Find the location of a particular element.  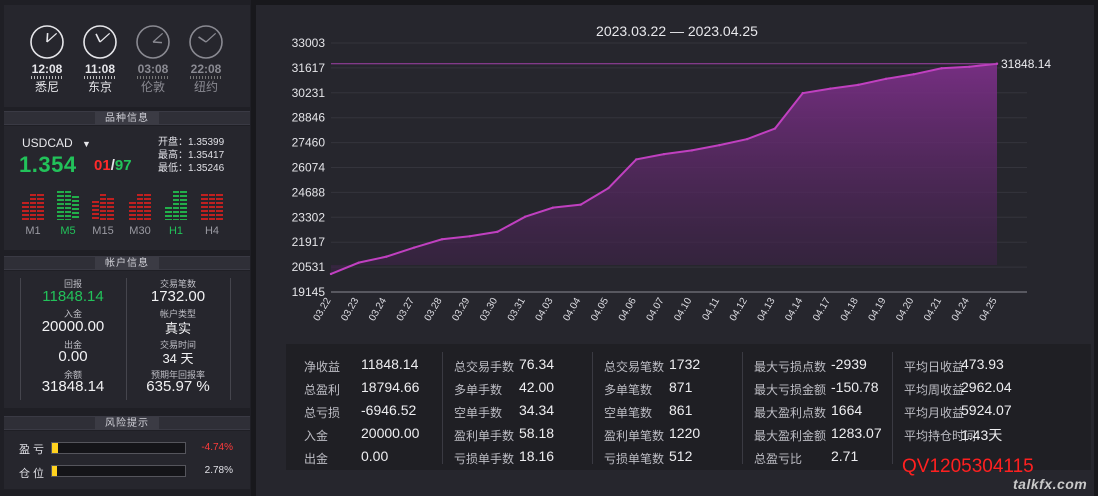

y-tick-label: 21917 is located at coordinates (309, 242).